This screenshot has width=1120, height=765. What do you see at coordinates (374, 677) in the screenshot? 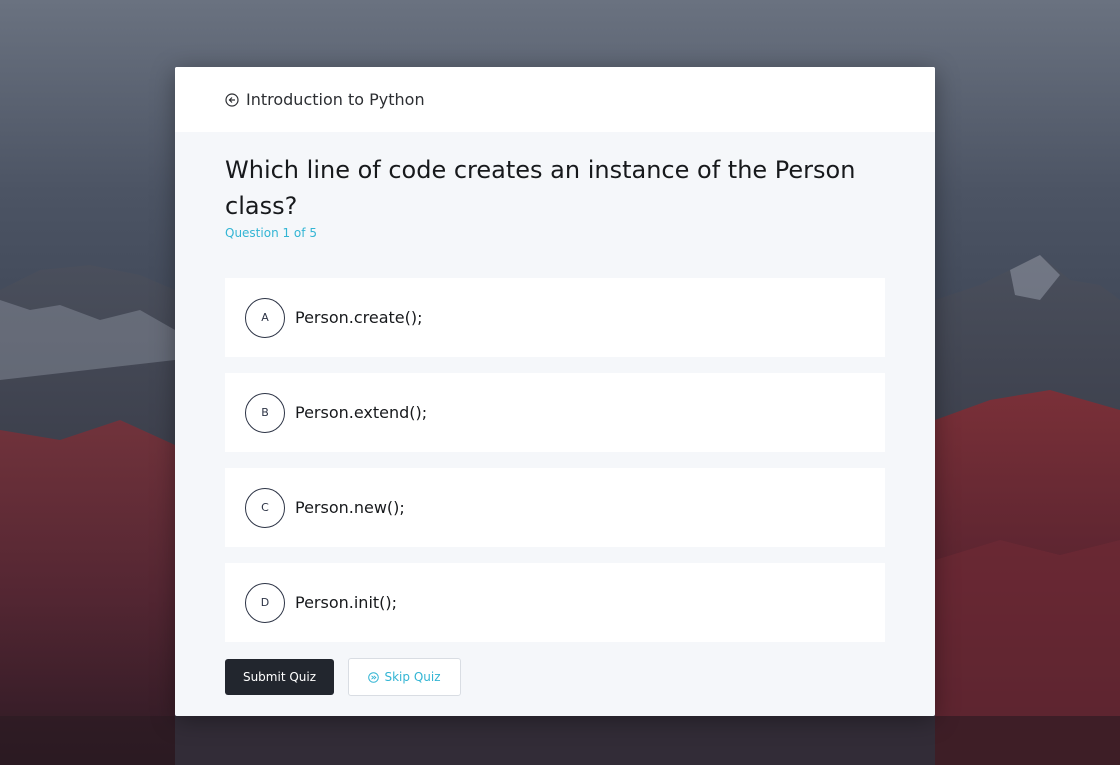
I see `skip-forward-icon` at bounding box center [374, 677].